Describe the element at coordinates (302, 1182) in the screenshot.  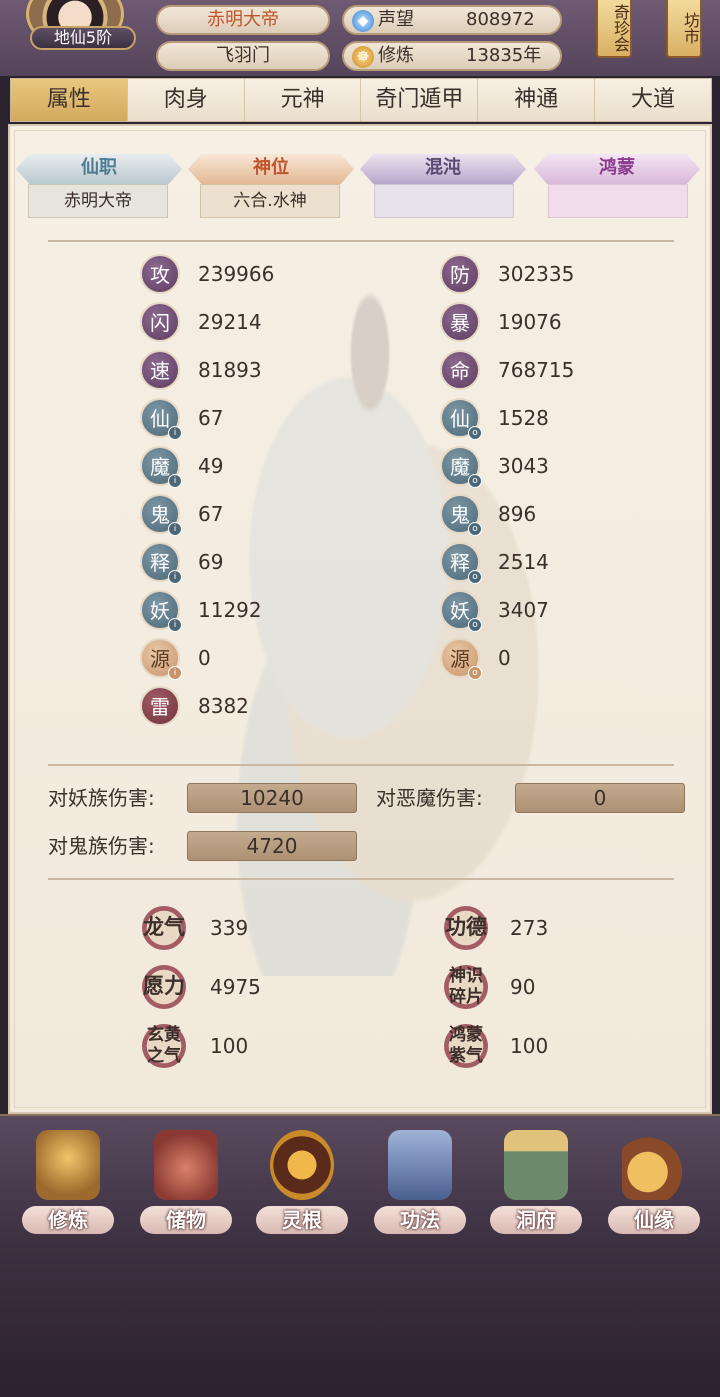
I see `nav-spirit-root: 灵根` at that location.